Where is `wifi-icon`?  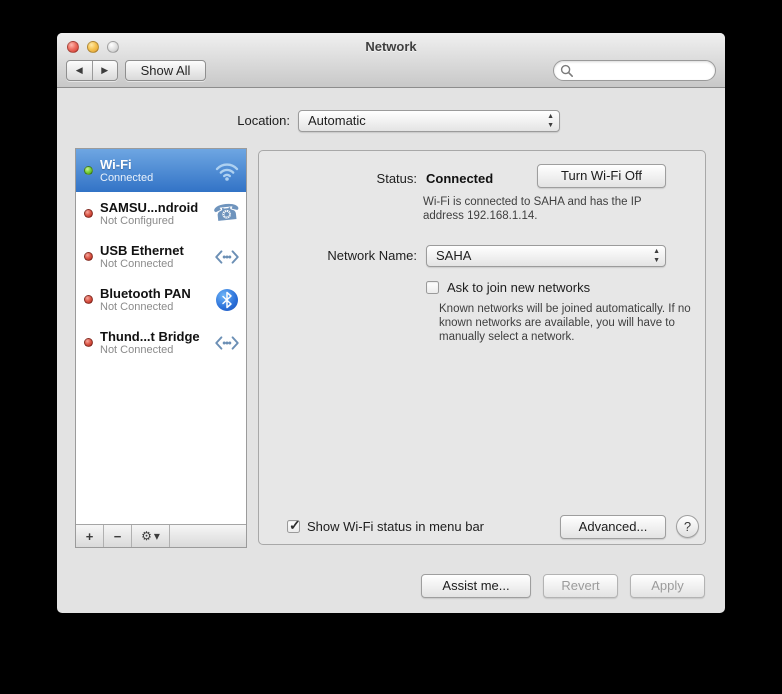
wifi-icon is located at coordinates (227, 171).